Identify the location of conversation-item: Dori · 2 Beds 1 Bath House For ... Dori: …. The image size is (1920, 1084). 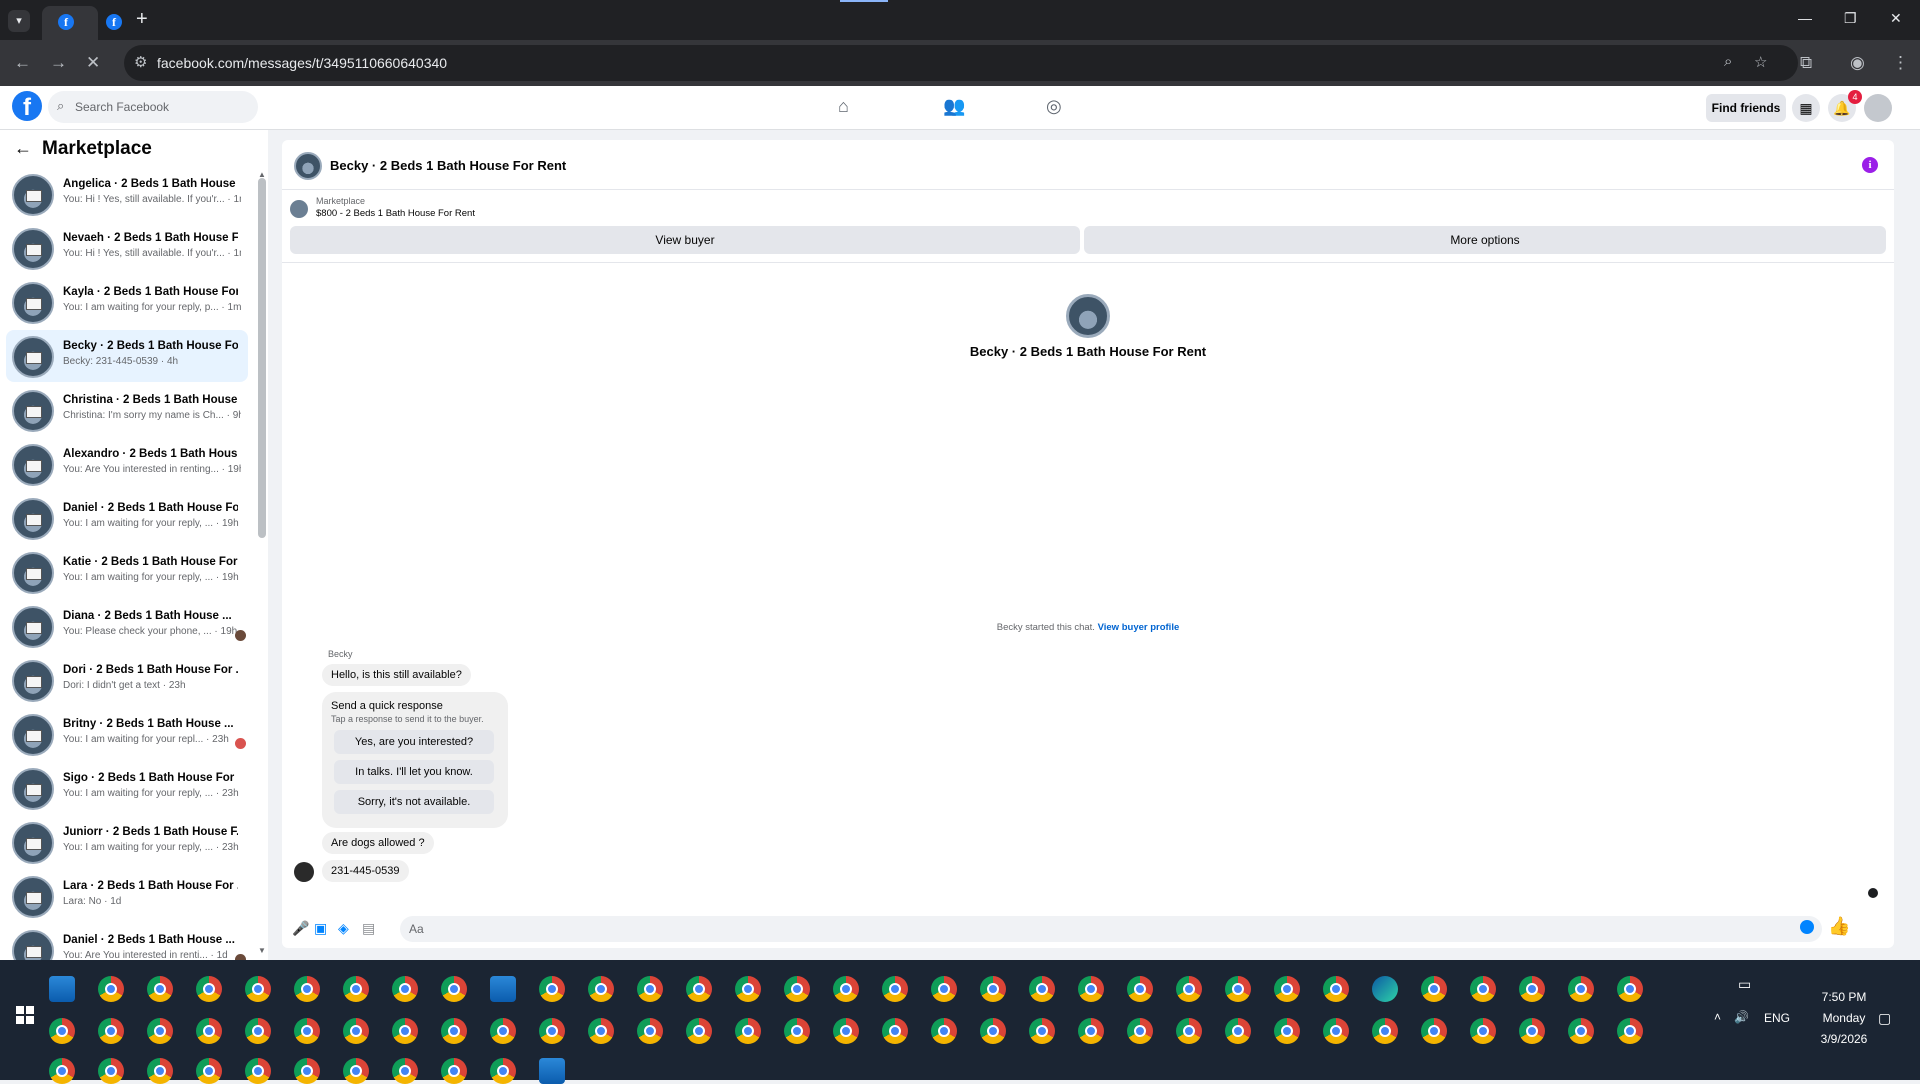
(127, 680).